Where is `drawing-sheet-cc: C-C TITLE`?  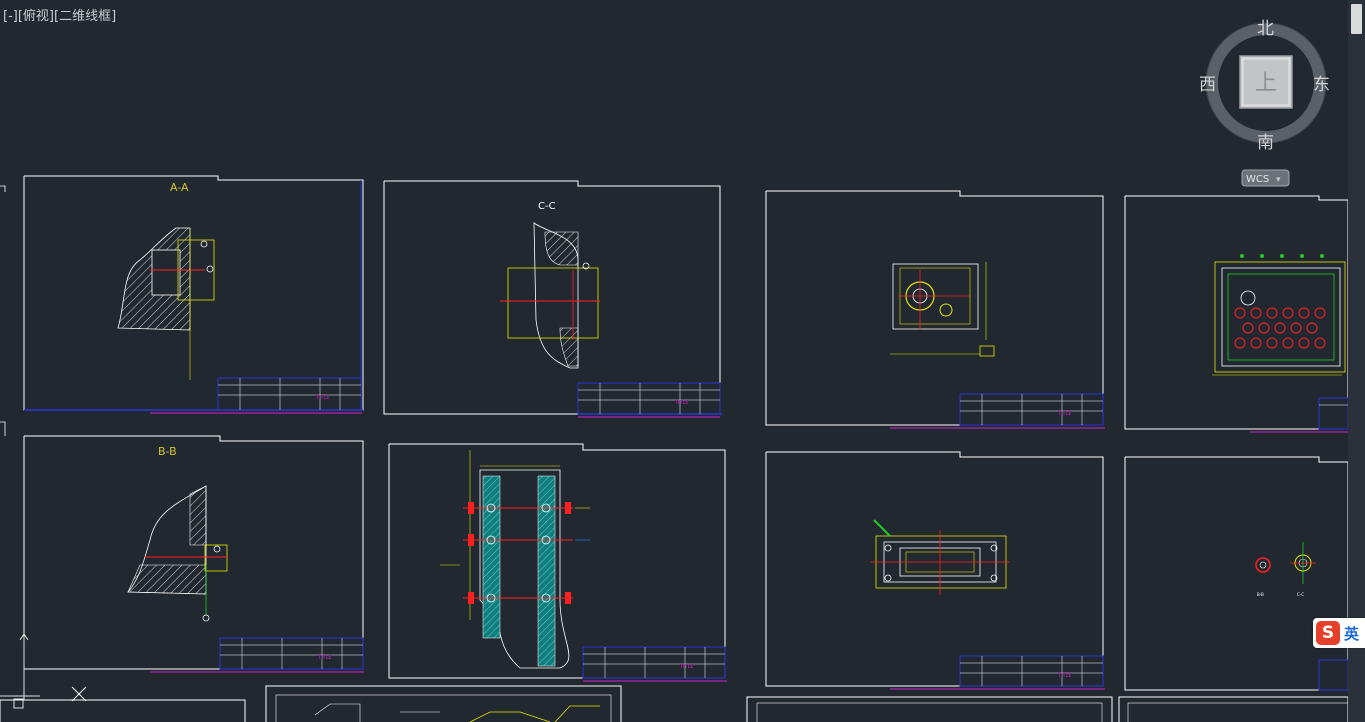 drawing-sheet-cc: C-C TITLE is located at coordinates (552, 299).